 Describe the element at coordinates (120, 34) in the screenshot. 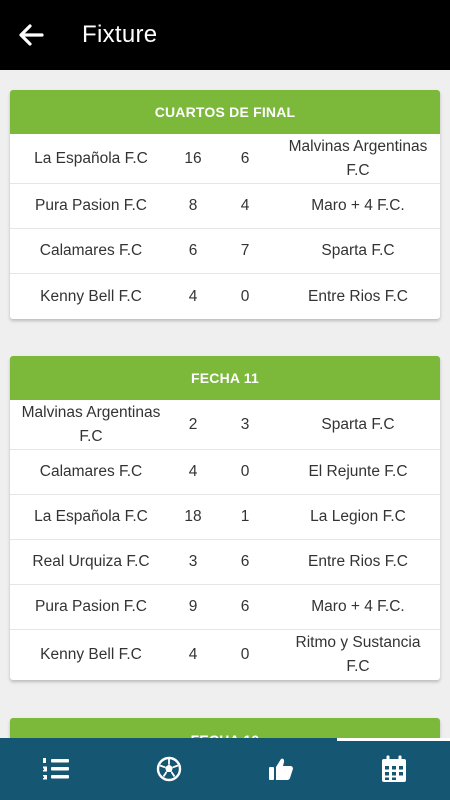

I see `page-title: Fixture` at that location.